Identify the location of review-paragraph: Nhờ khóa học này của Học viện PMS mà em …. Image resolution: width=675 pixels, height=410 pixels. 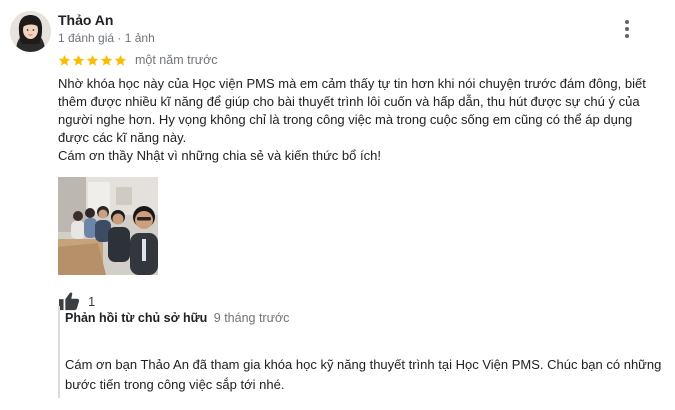
(352, 110).